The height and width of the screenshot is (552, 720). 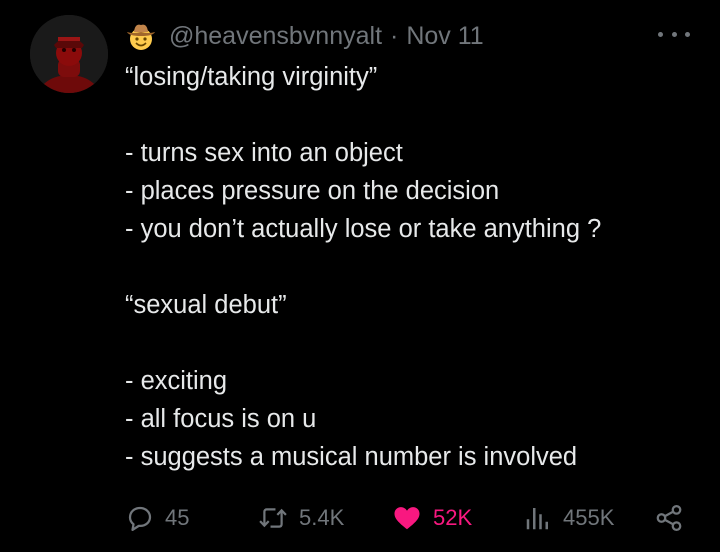 I want to click on tweet-line: - places pressure on the decision, so click(x=312, y=191).